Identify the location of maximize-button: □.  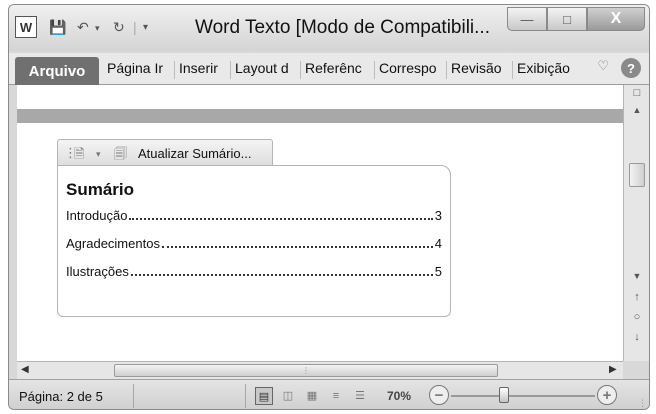
(567, 19).